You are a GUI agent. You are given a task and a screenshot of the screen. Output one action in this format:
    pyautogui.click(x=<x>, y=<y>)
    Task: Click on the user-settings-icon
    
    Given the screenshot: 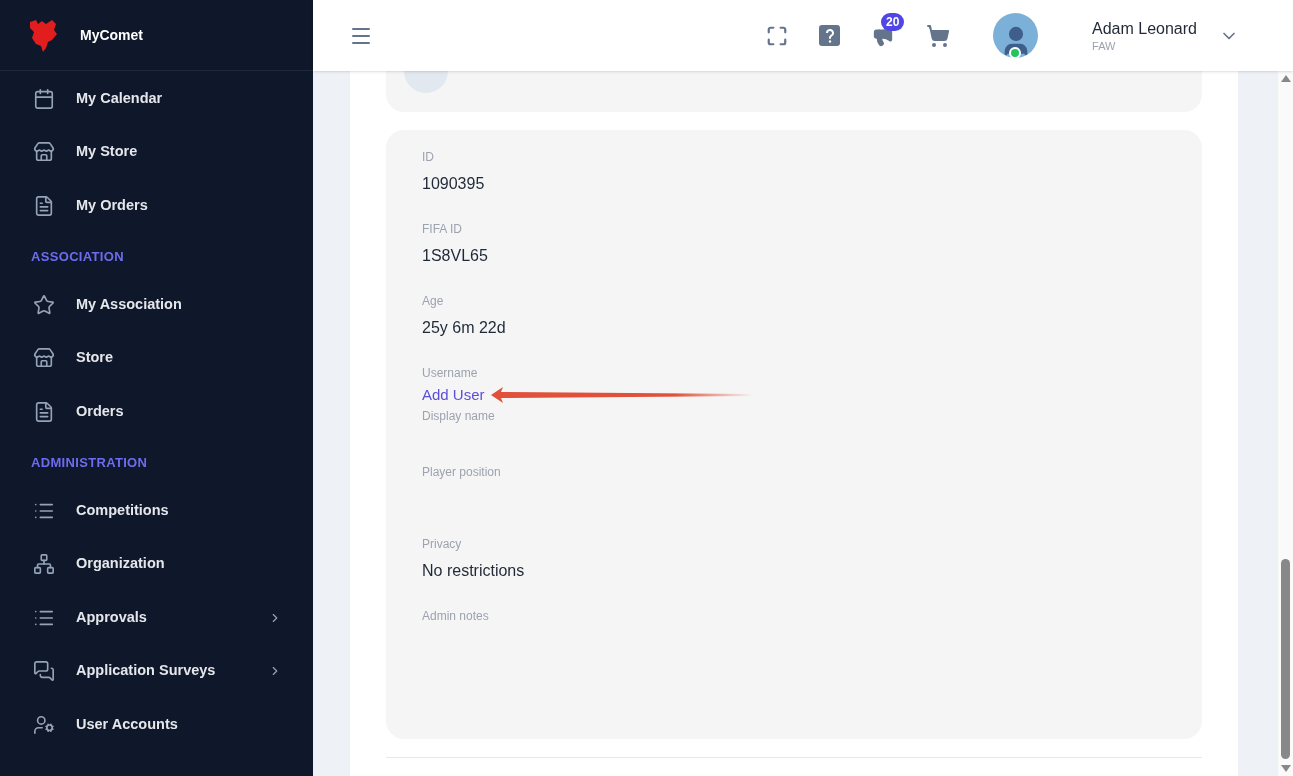 What is the action you would take?
    pyautogui.click(x=44, y=724)
    